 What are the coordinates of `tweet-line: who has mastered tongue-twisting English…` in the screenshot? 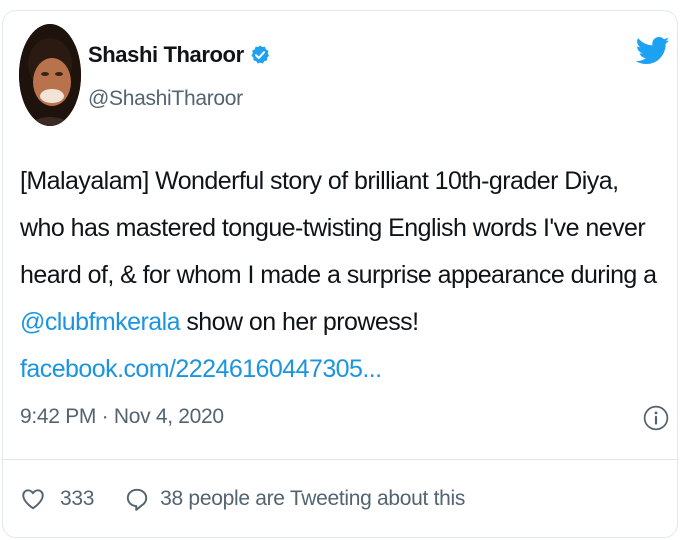 It's located at (333, 228).